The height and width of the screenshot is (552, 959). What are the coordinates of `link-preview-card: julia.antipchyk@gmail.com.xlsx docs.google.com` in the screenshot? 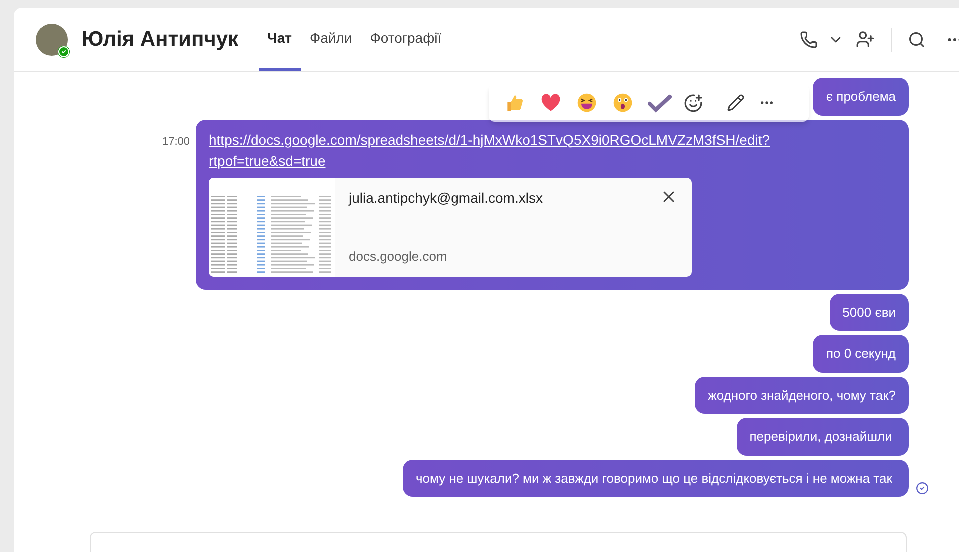 It's located at (450, 227).